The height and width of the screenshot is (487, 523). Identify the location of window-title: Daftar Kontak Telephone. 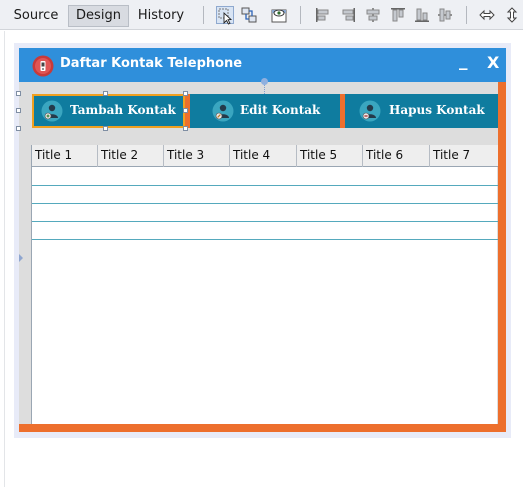
(151, 63).